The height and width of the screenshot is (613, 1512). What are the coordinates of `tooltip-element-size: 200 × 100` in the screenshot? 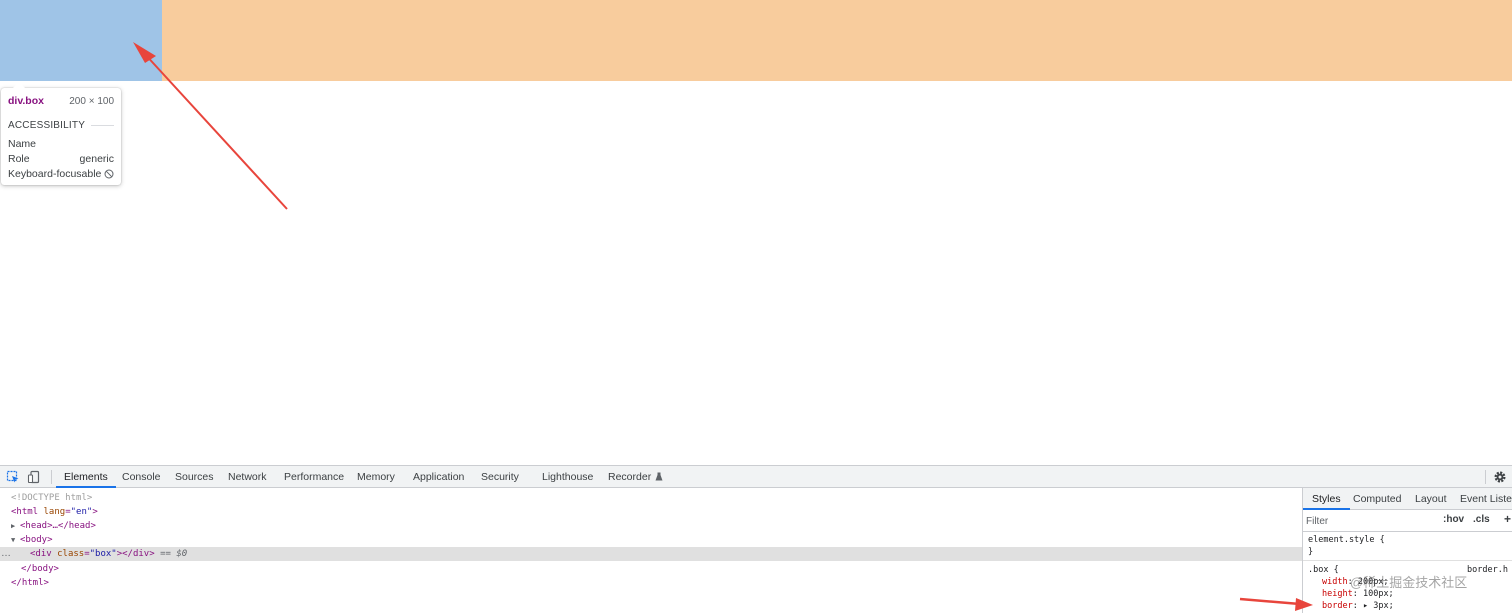 It's located at (91, 101).